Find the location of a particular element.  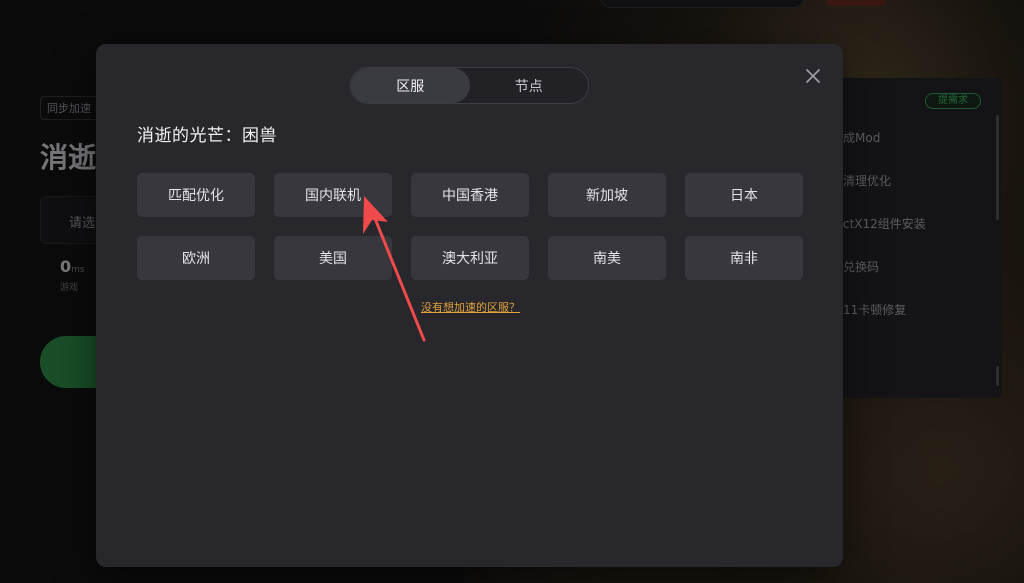

region-grid: 匹配优化 国内联机 中国香港 新加坡 日本 欧洲 美国 澳大利亚 南美 南非 is located at coordinates (470, 226).